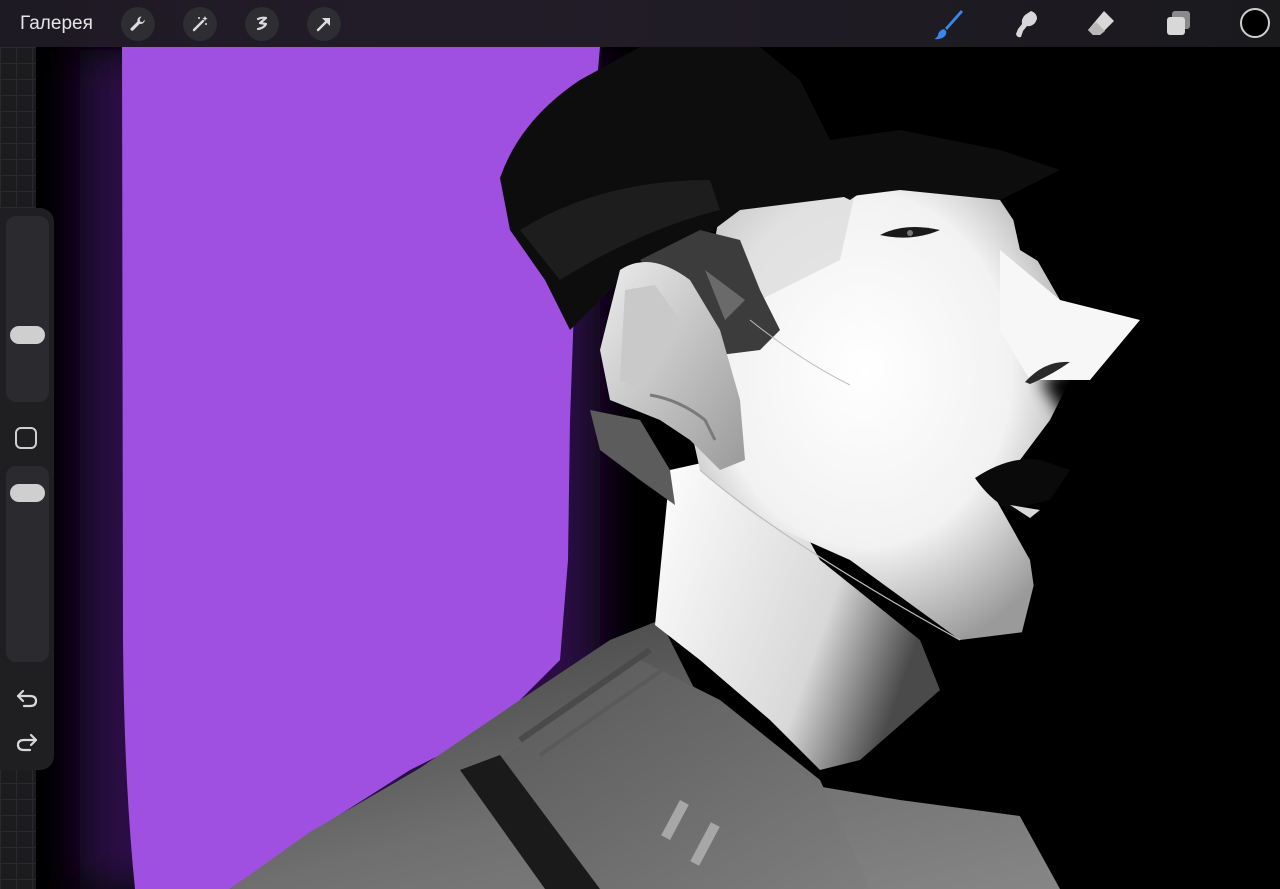  Describe the element at coordinates (323, 23) in the screenshot. I see `transform-arrow-icon` at that location.